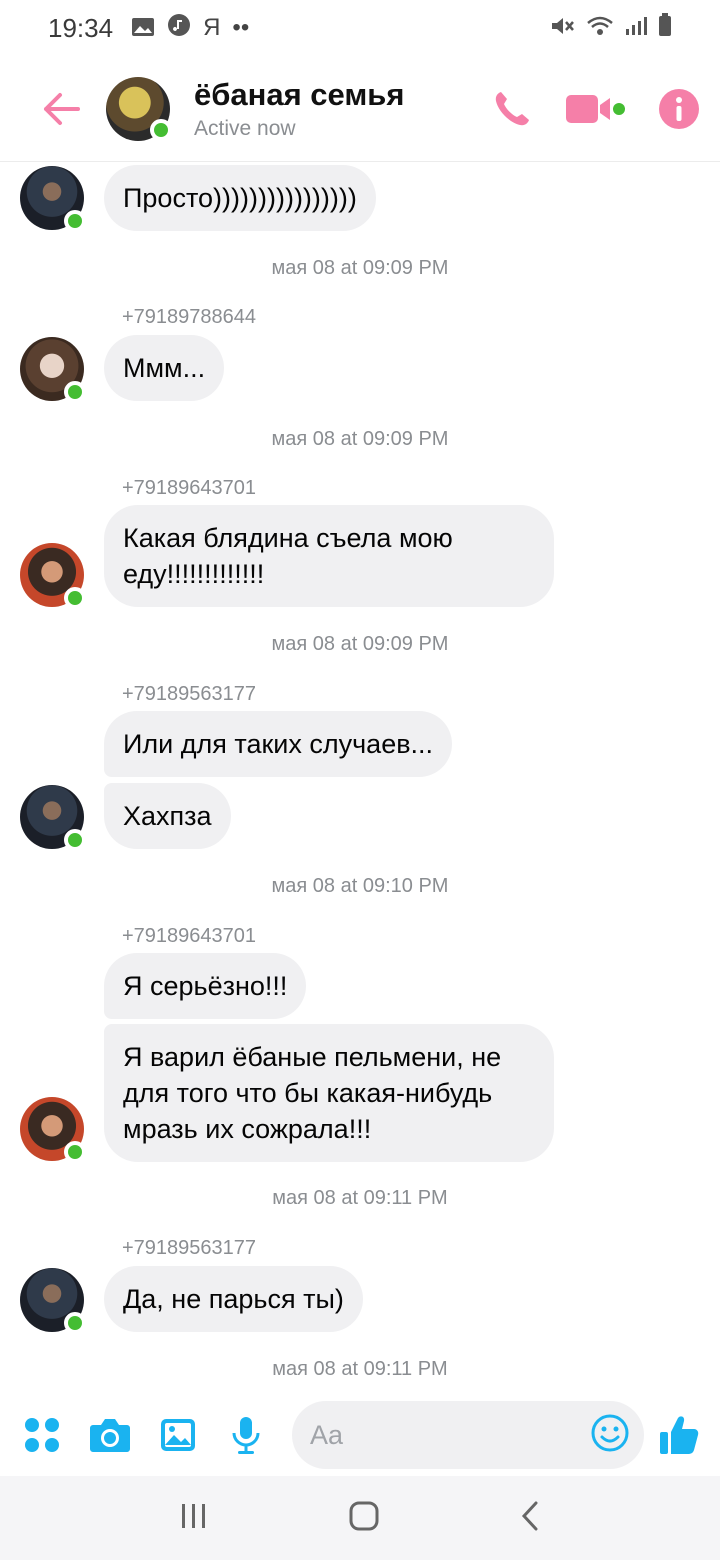 The width and height of the screenshot is (720, 1560). What do you see at coordinates (110, 1435) in the screenshot?
I see `camera-icon` at bounding box center [110, 1435].